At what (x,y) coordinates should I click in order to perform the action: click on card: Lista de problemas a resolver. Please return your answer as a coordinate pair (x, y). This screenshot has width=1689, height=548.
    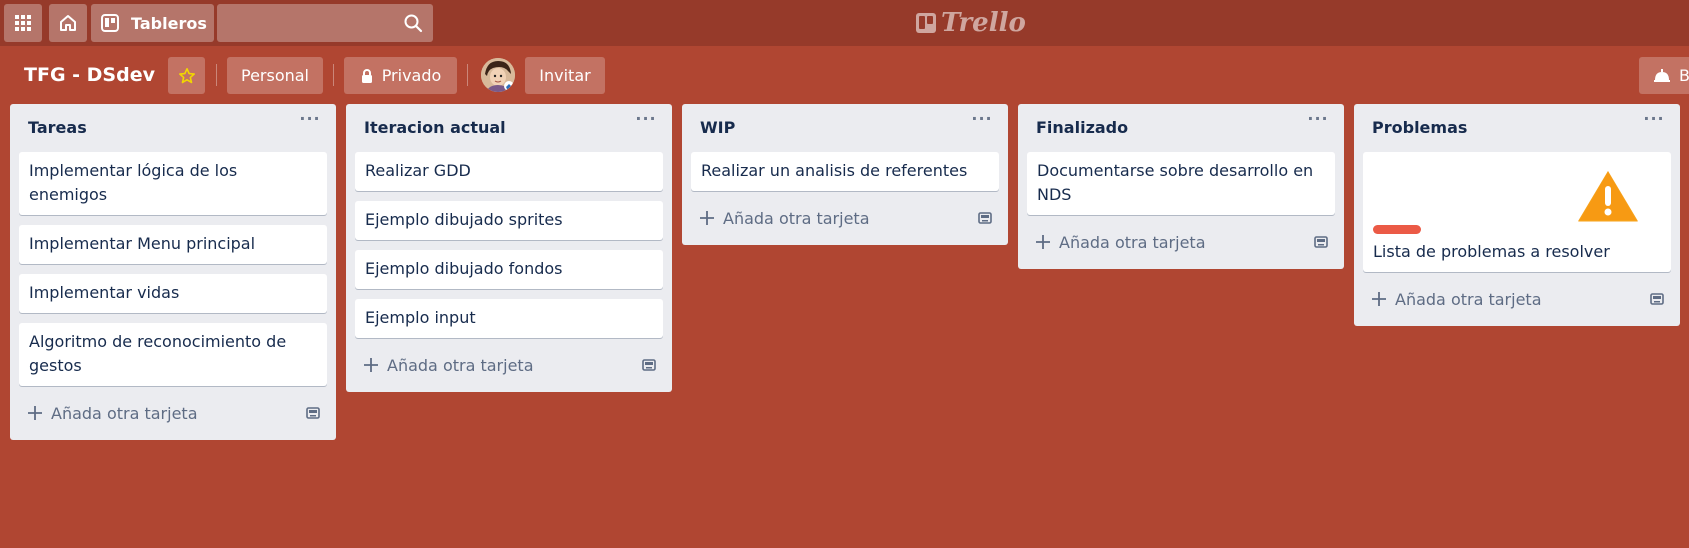
    Looking at the image, I should click on (1517, 212).